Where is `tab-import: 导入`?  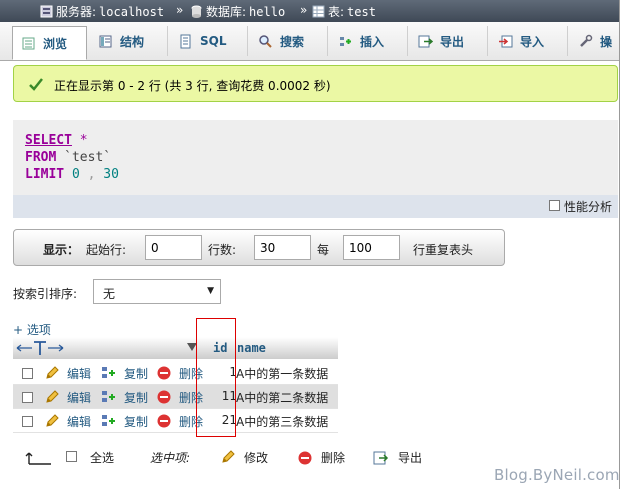 tab-import: 导入 is located at coordinates (529, 41).